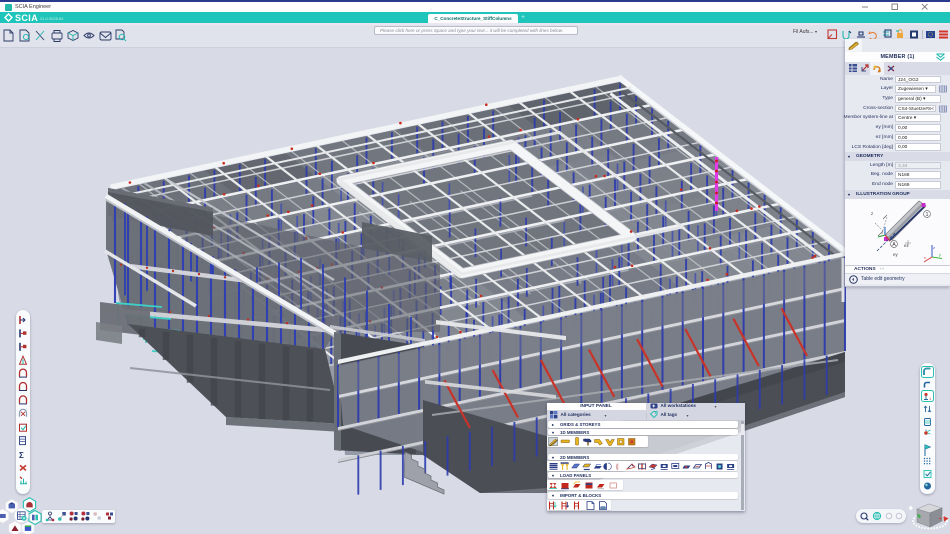 The width and height of the screenshot is (950, 534). Describe the element at coordinates (907, 245) in the screenshot. I see `svg-text: ez` at that location.